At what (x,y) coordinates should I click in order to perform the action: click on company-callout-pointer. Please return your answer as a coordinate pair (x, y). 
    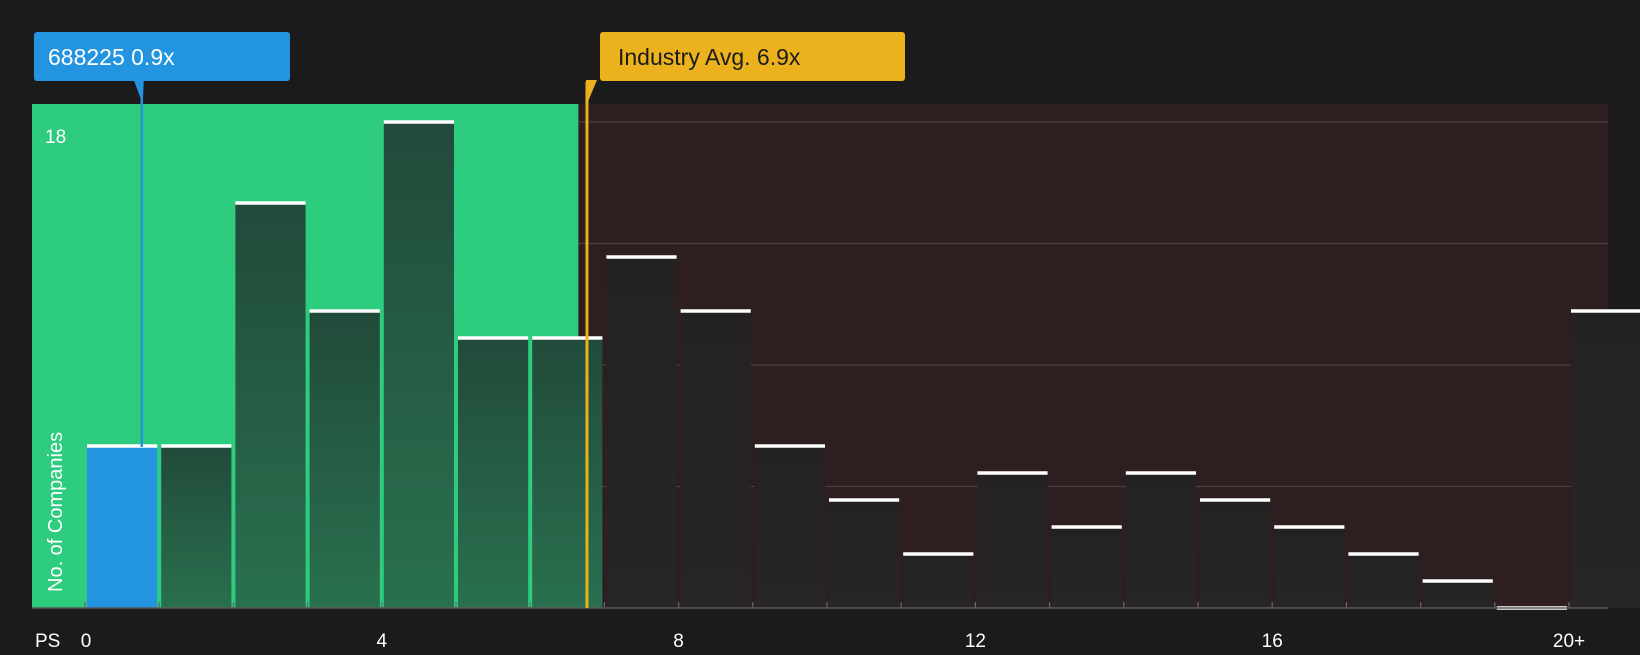
    Looking at the image, I should click on (138, 92).